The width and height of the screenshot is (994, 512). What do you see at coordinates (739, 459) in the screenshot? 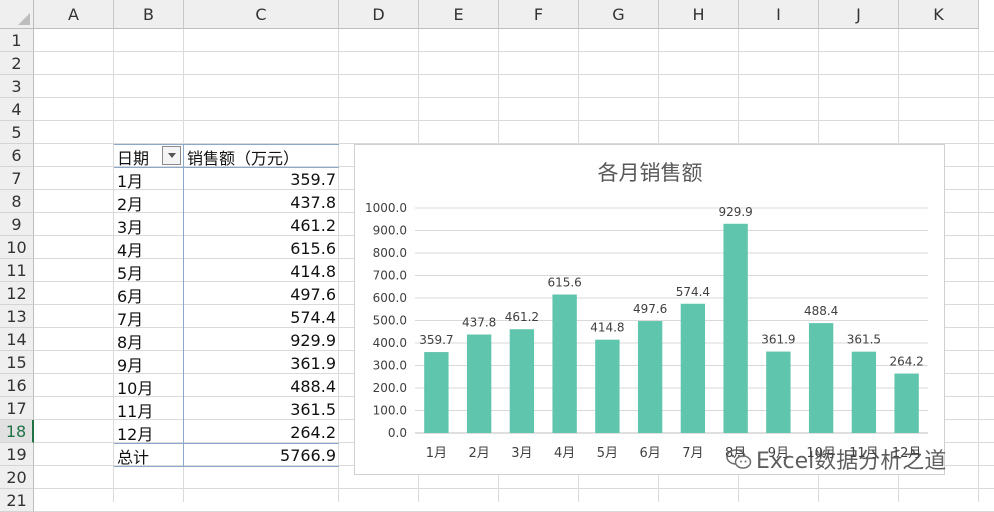
I see `wechat-icon` at bounding box center [739, 459].